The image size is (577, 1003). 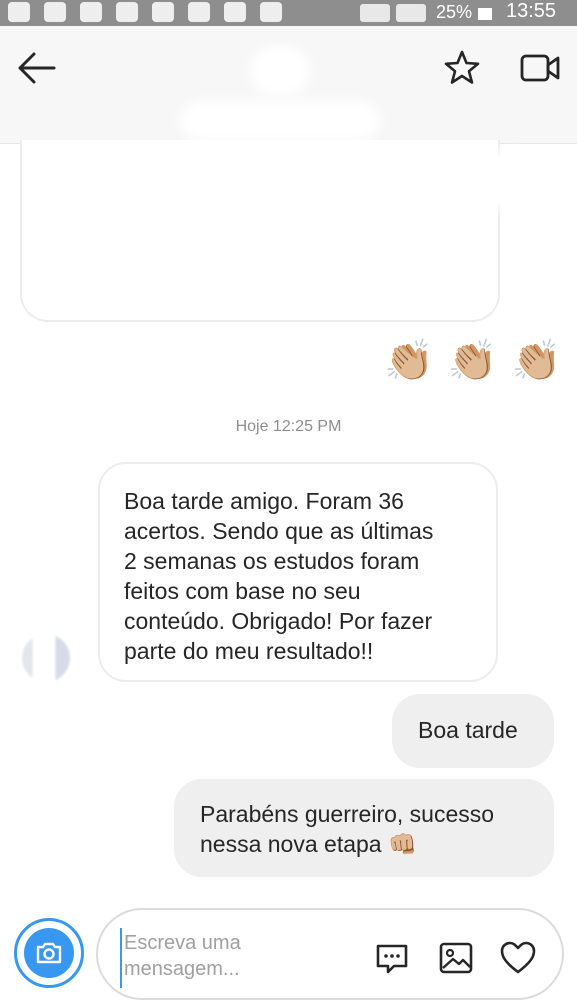 I want to click on status-bar: 25% 13:55, so click(x=288, y=13).